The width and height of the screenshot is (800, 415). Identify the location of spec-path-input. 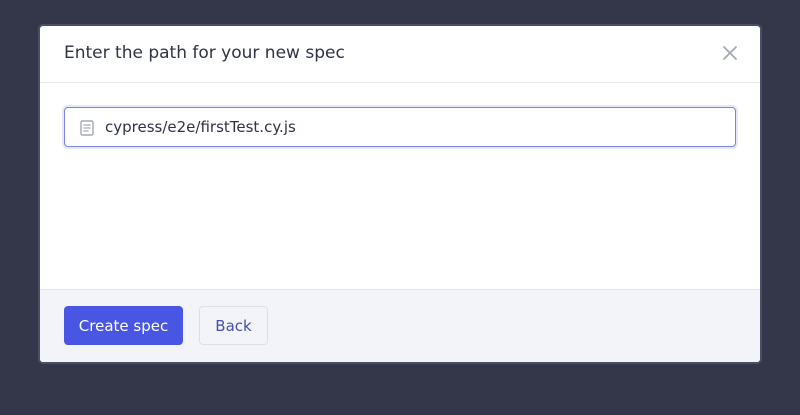
(415, 127).